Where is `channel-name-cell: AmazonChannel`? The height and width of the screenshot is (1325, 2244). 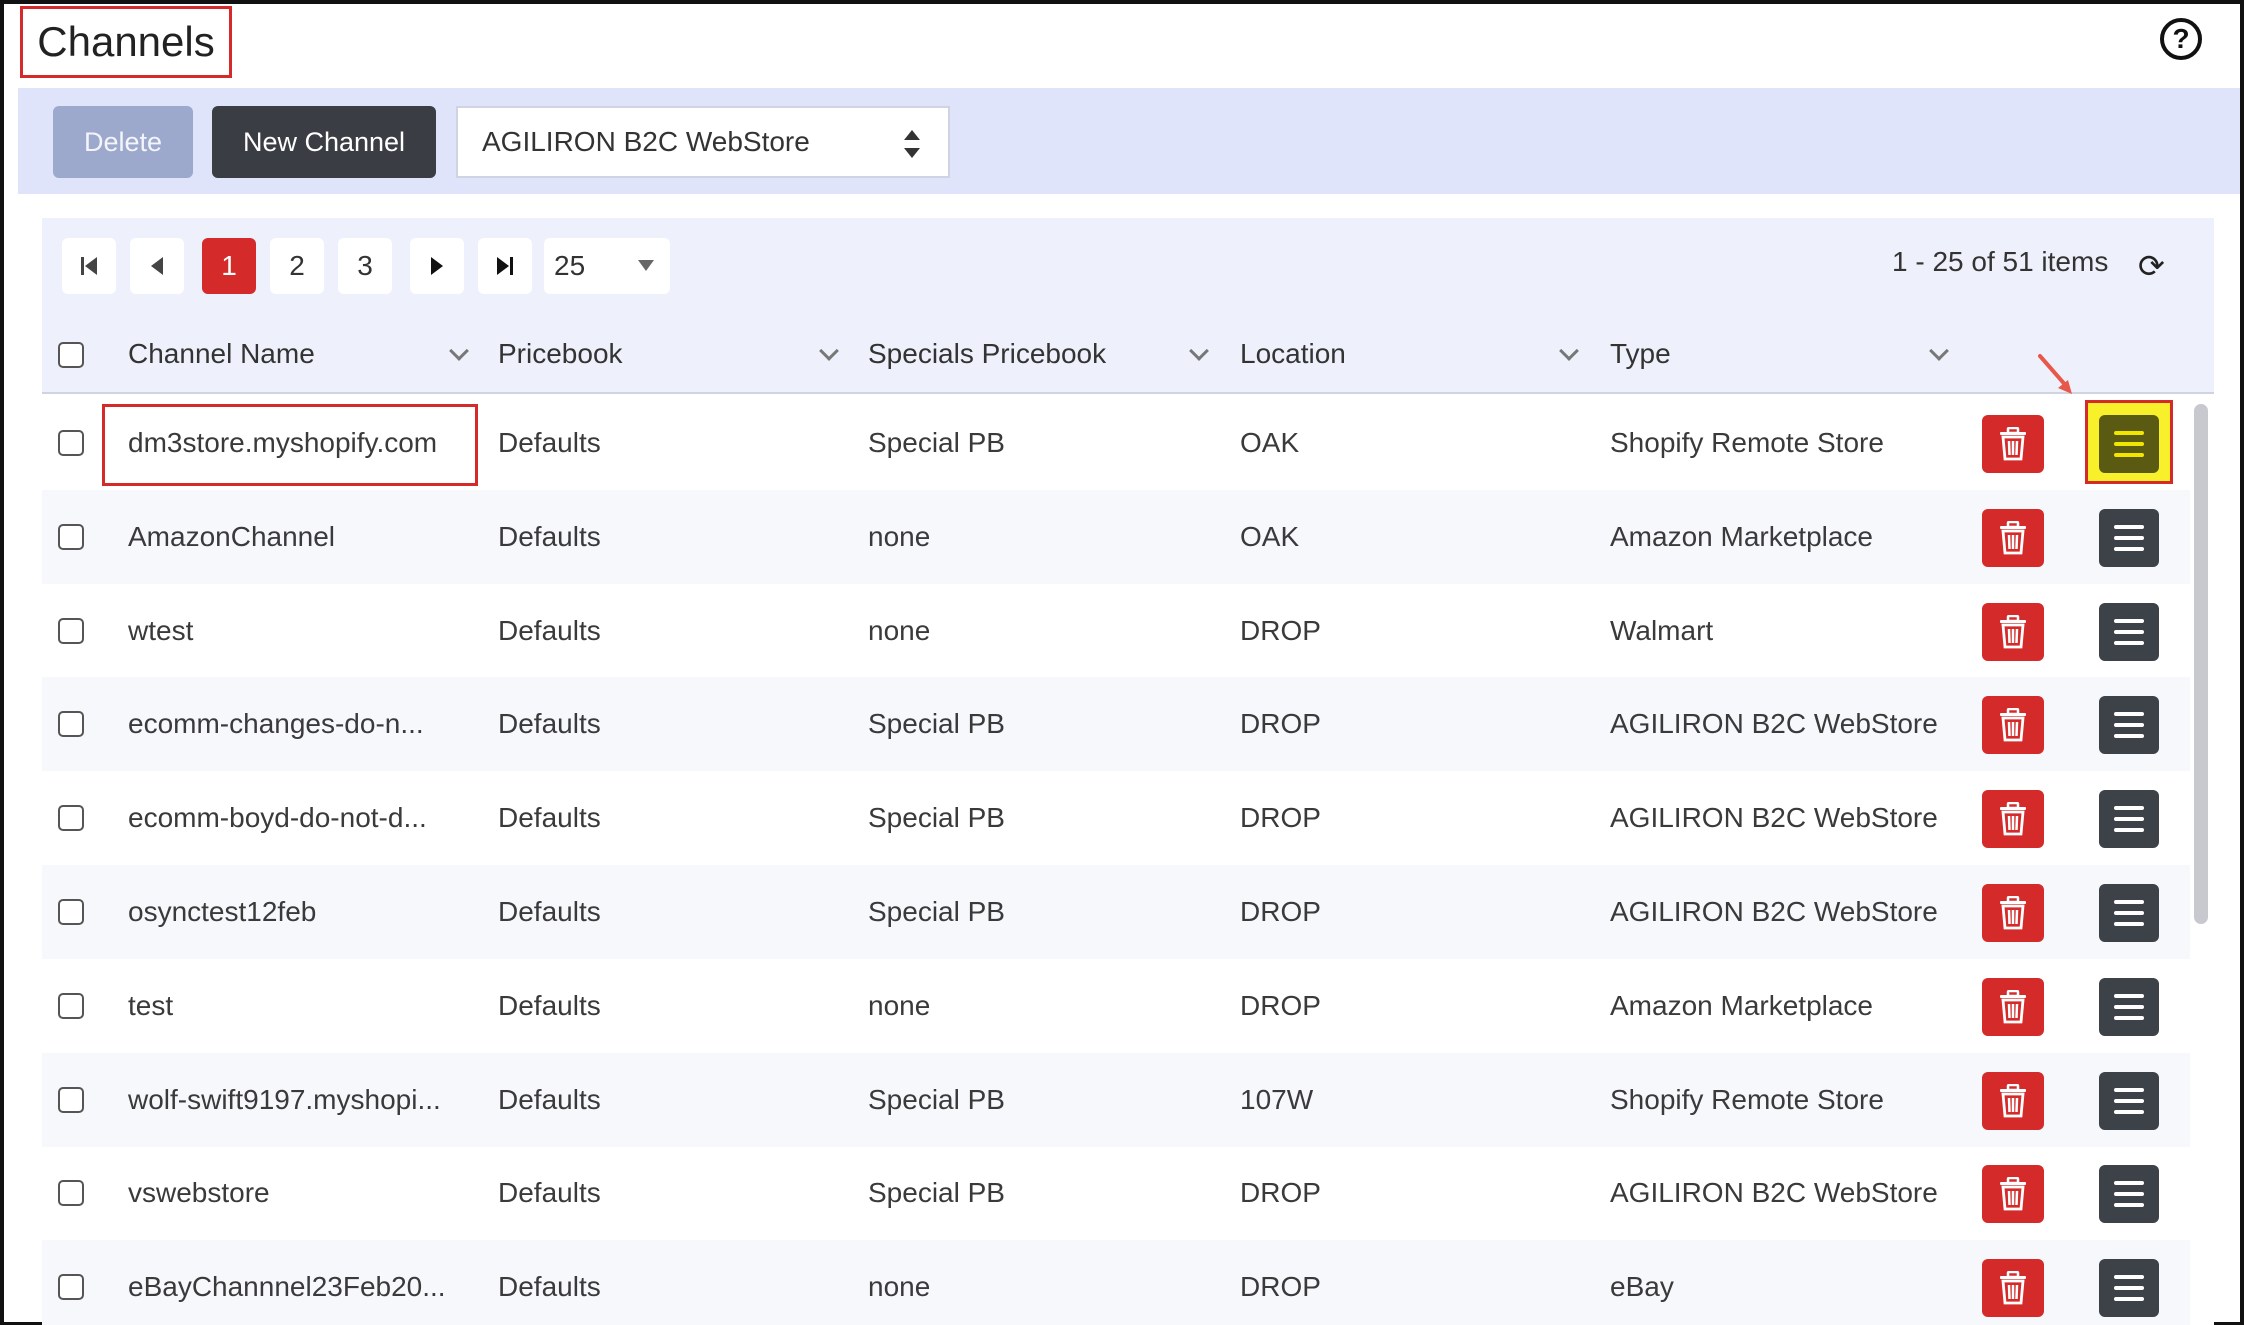 channel-name-cell: AmazonChannel is located at coordinates (231, 537).